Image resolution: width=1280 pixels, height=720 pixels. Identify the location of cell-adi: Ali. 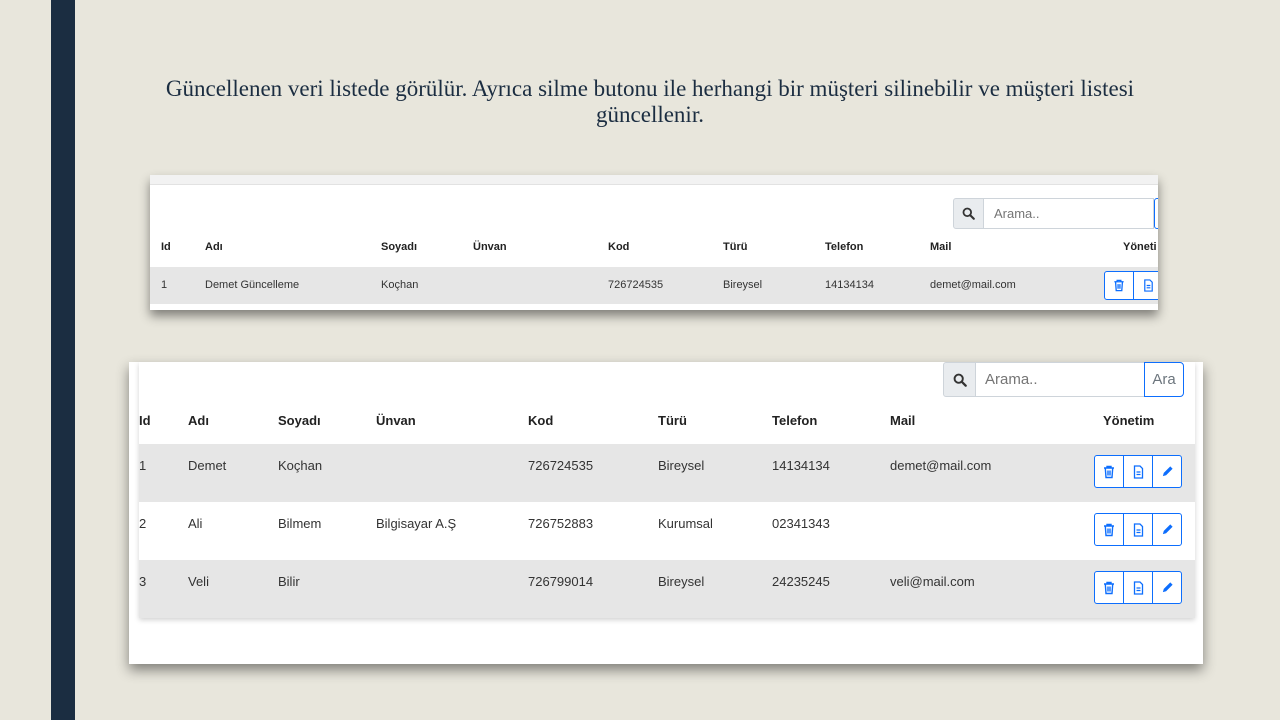
(195, 523).